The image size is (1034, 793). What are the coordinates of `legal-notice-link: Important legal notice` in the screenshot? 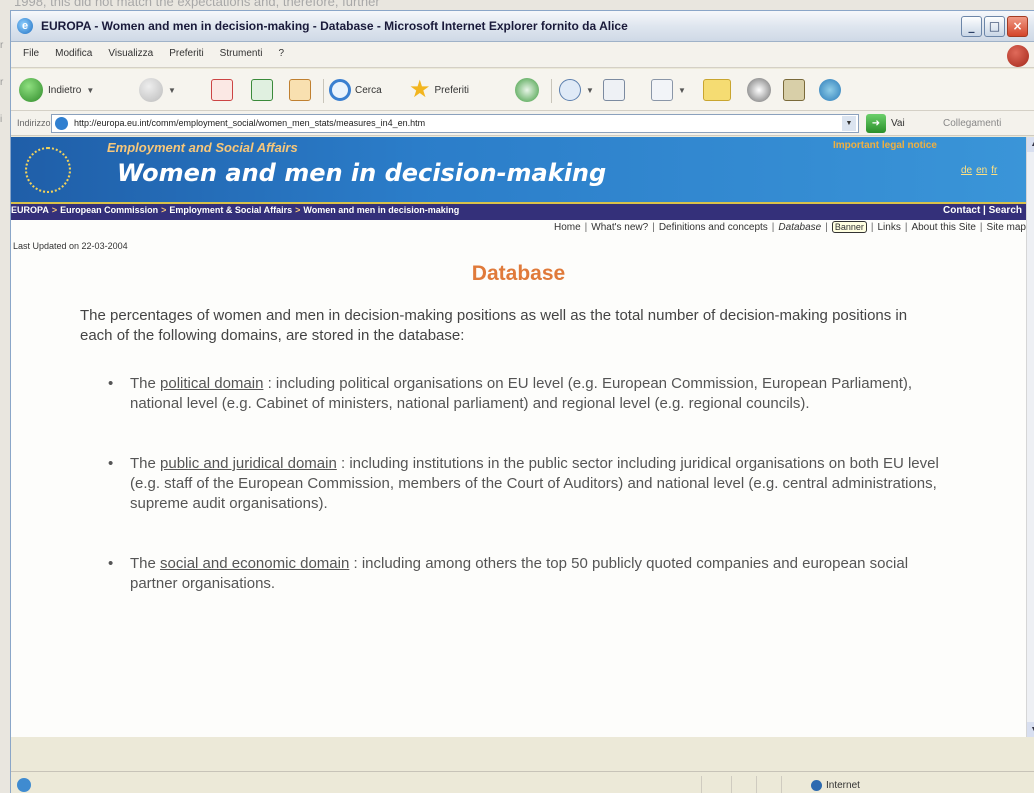 It's located at (885, 145).